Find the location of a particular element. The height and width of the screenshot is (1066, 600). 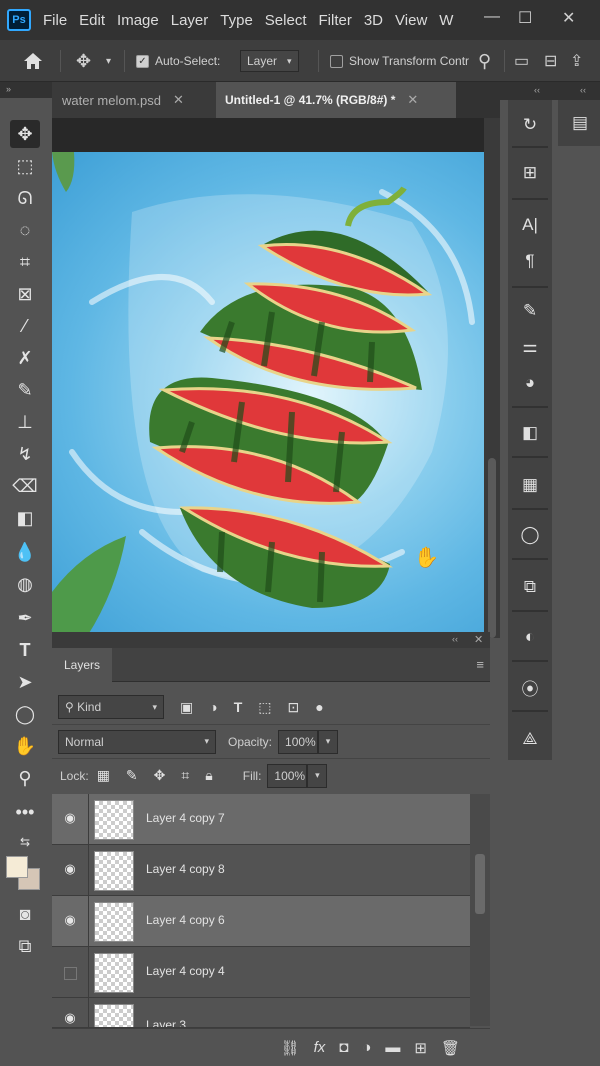

lock-artboard-icon: ⌗ is located at coordinates (185, 775).